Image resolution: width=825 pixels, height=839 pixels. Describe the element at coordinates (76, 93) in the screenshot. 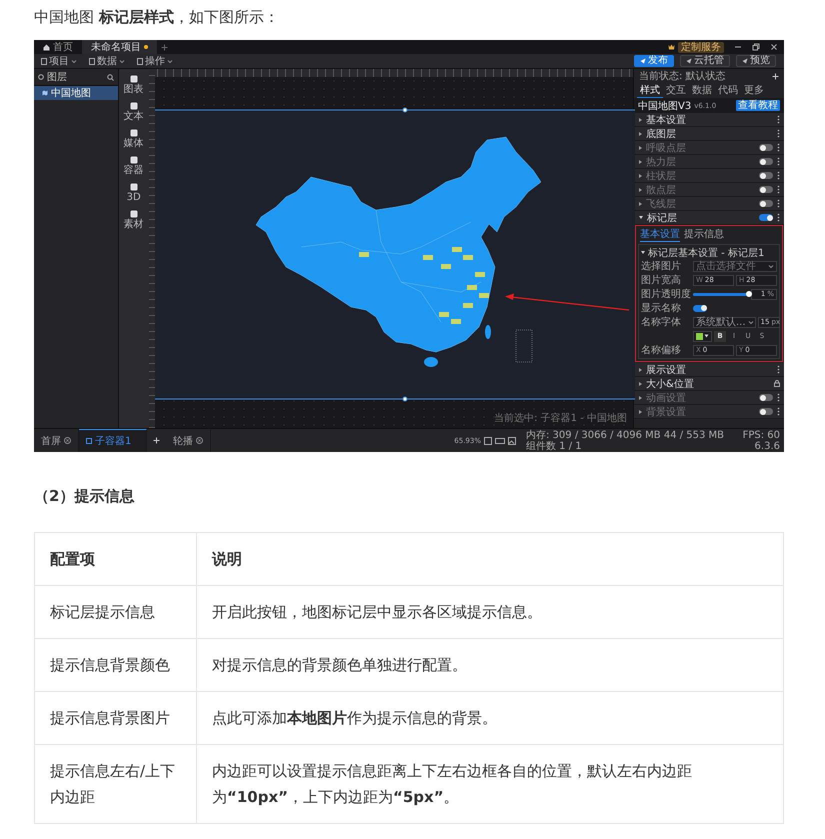

I see `layer-item: 中国地图` at that location.